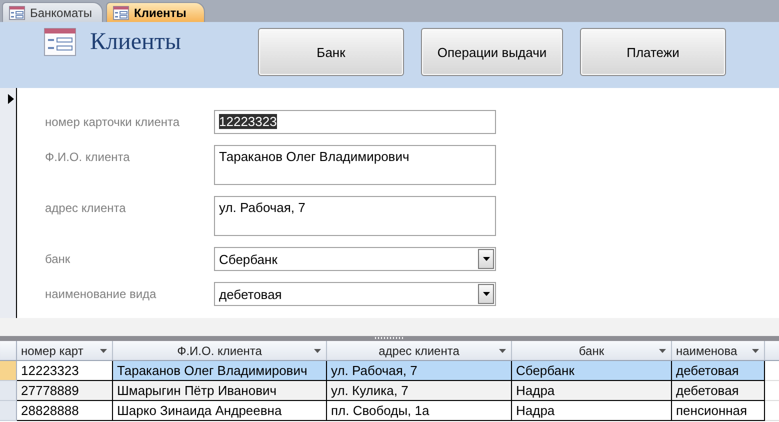 The height and width of the screenshot is (422, 779). I want to click on column-header: Ф.И.О. клиента, so click(220, 350).